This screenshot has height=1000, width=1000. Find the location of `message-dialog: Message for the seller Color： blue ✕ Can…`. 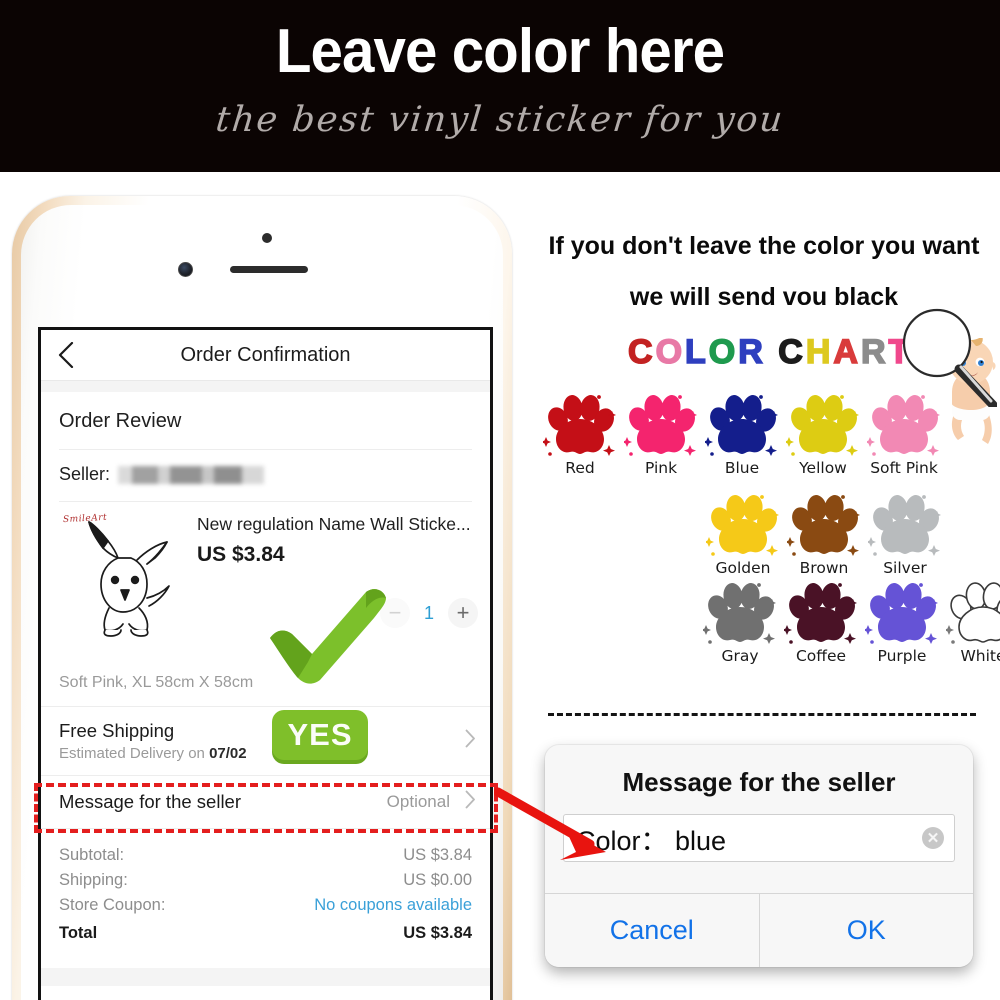

message-dialog: Message for the seller Color： blue ✕ Can… is located at coordinates (759, 856).